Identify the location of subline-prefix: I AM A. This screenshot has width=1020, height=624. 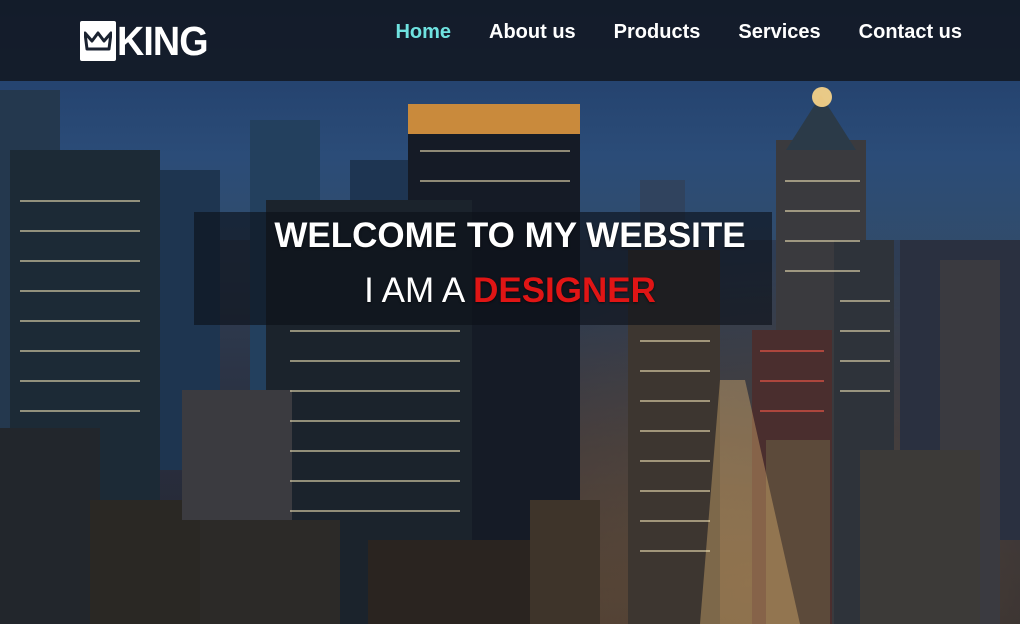
(414, 290).